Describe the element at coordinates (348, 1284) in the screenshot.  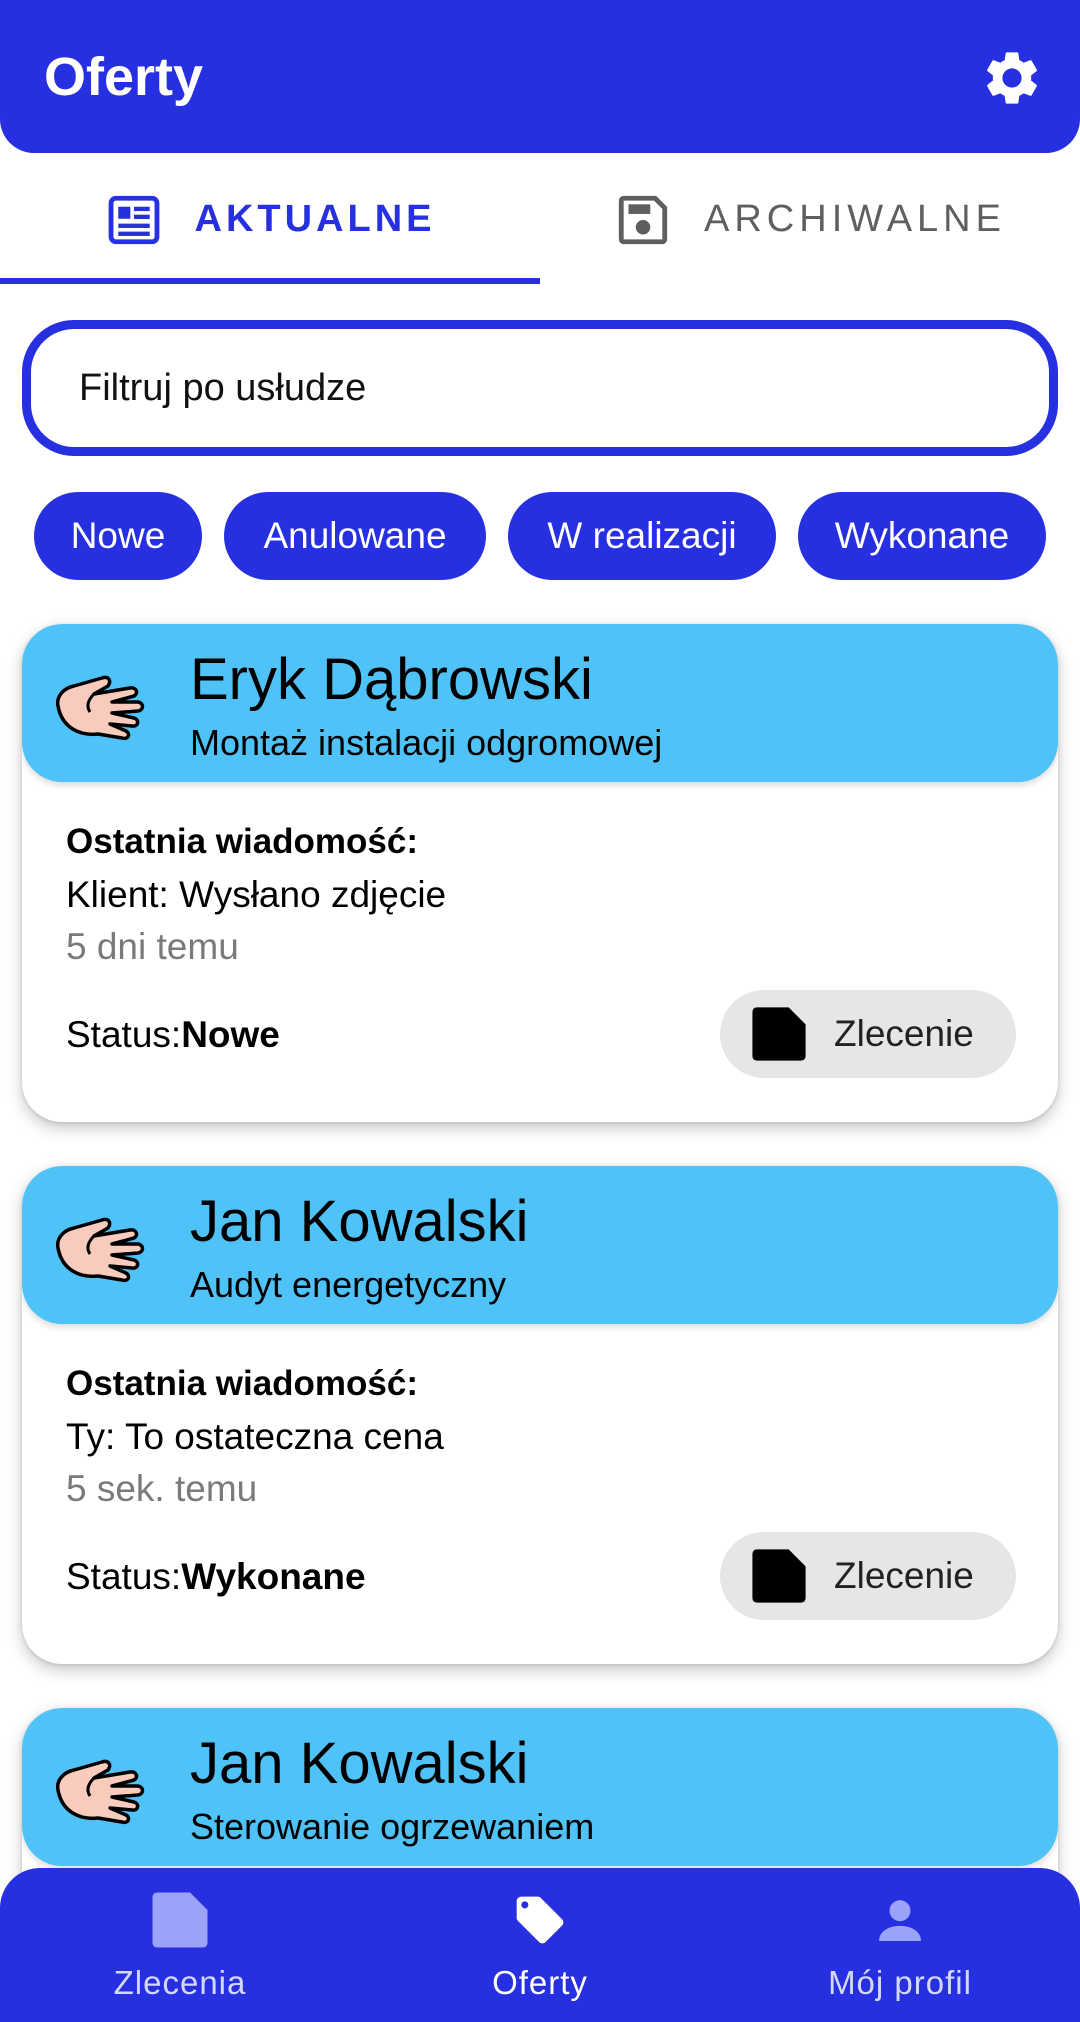
I see `service-name: Audyt energetyczny` at that location.